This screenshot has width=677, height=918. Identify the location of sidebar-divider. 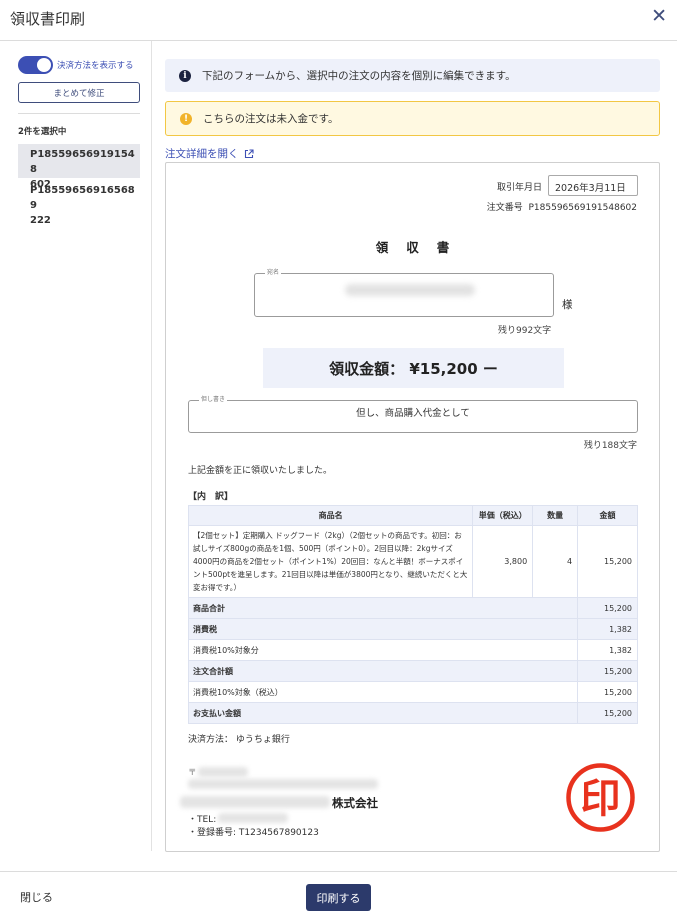
(79, 113).